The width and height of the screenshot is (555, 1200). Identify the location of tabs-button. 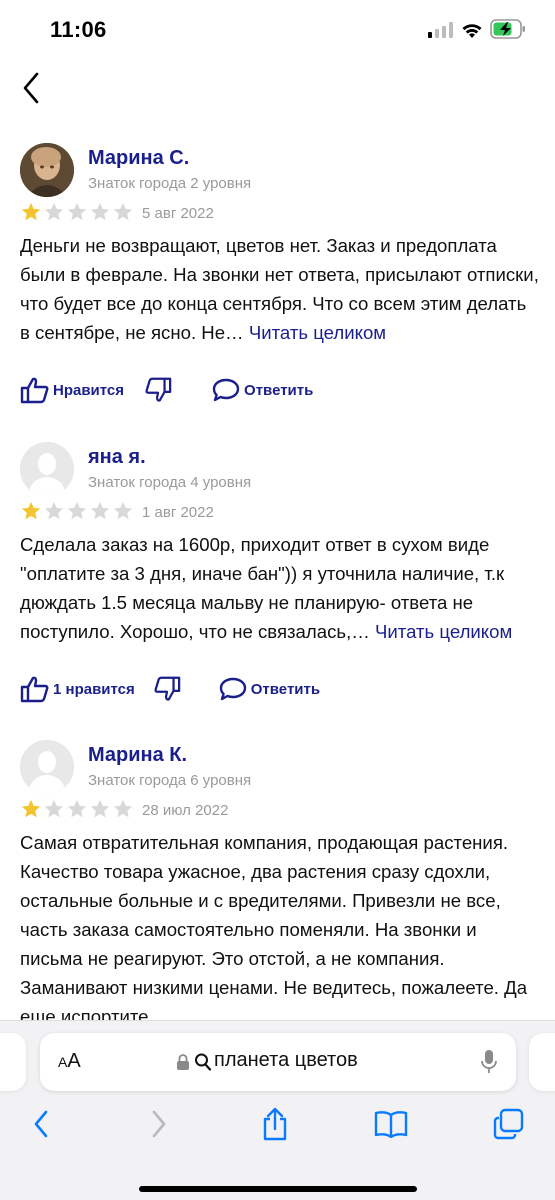
(508, 1124).